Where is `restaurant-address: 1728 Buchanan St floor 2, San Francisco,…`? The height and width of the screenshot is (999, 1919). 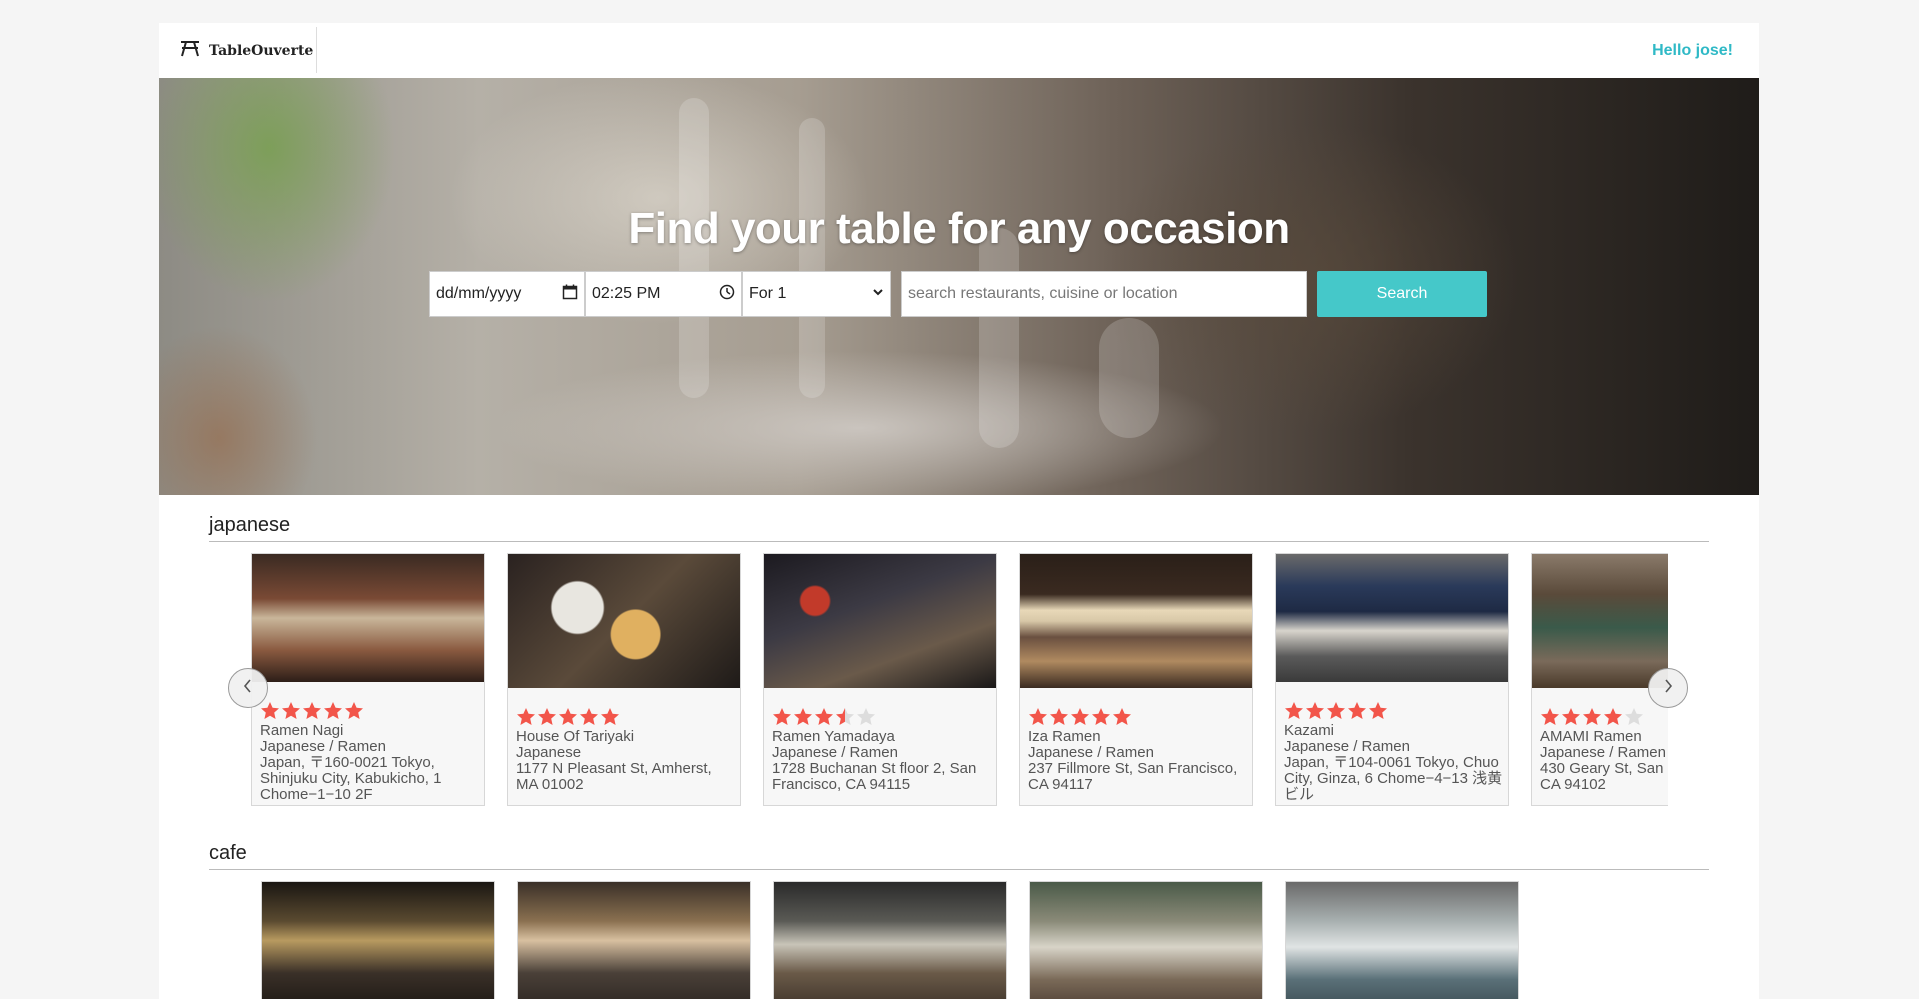
restaurant-address: 1728 Buchanan St floor 2, San Francisco,… is located at coordinates (874, 776).